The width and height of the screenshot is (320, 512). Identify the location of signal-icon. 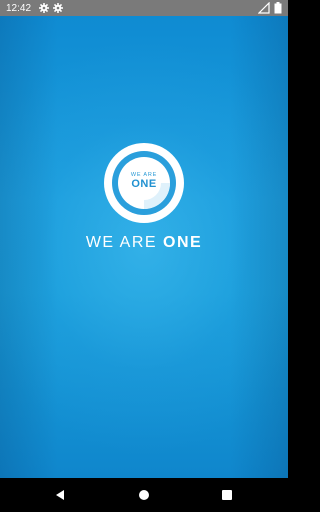
(263, 7).